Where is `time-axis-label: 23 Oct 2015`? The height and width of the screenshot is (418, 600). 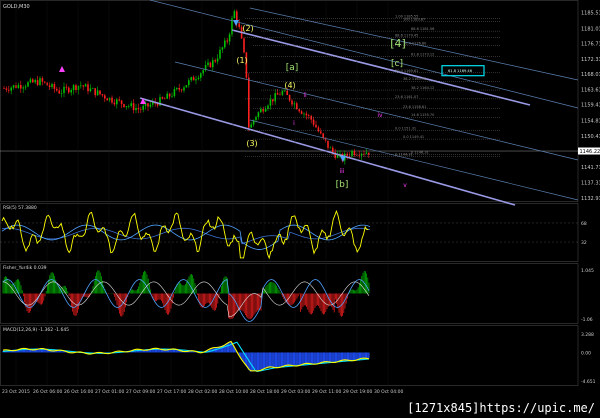
time-axis-label: 23 Oct 2015 is located at coordinates (16, 392).